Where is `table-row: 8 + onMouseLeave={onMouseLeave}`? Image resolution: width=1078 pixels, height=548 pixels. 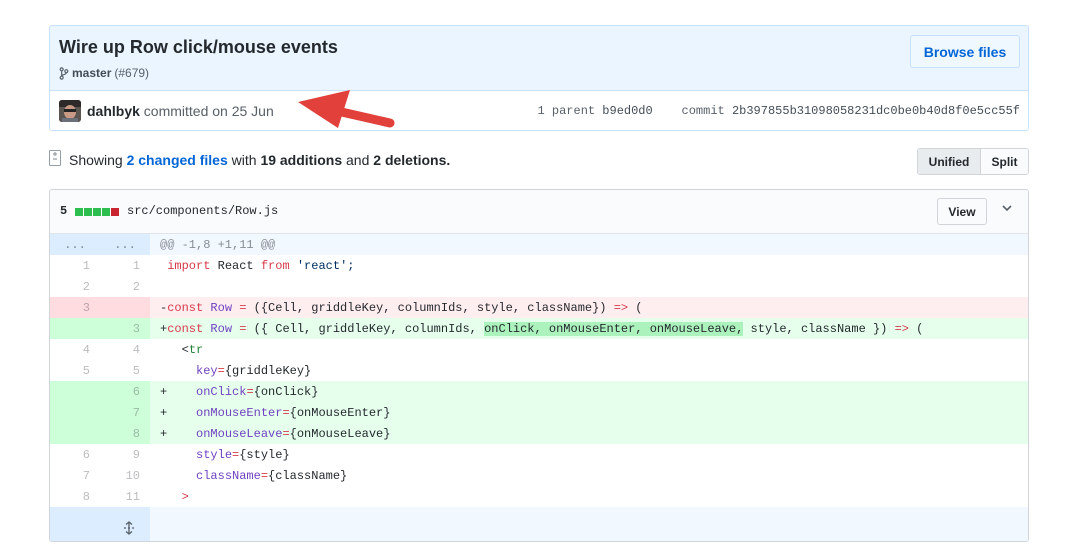
table-row: 8 + onMouseLeave={onMouseLeave} is located at coordinates (539, 433).